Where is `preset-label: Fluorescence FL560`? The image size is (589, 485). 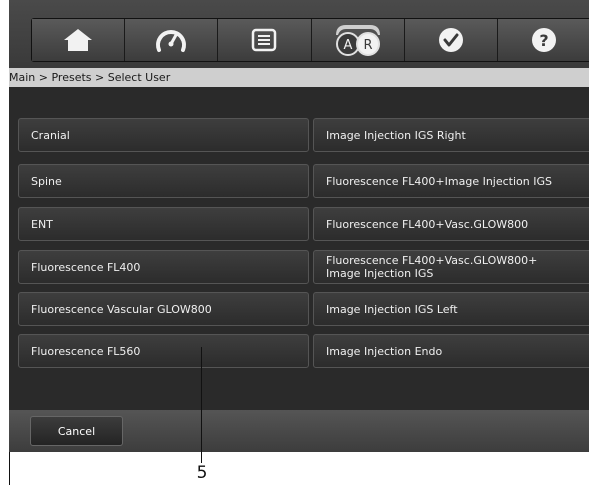 preset-label: Fluorescence FL560 is located at coordinates (86, 351).